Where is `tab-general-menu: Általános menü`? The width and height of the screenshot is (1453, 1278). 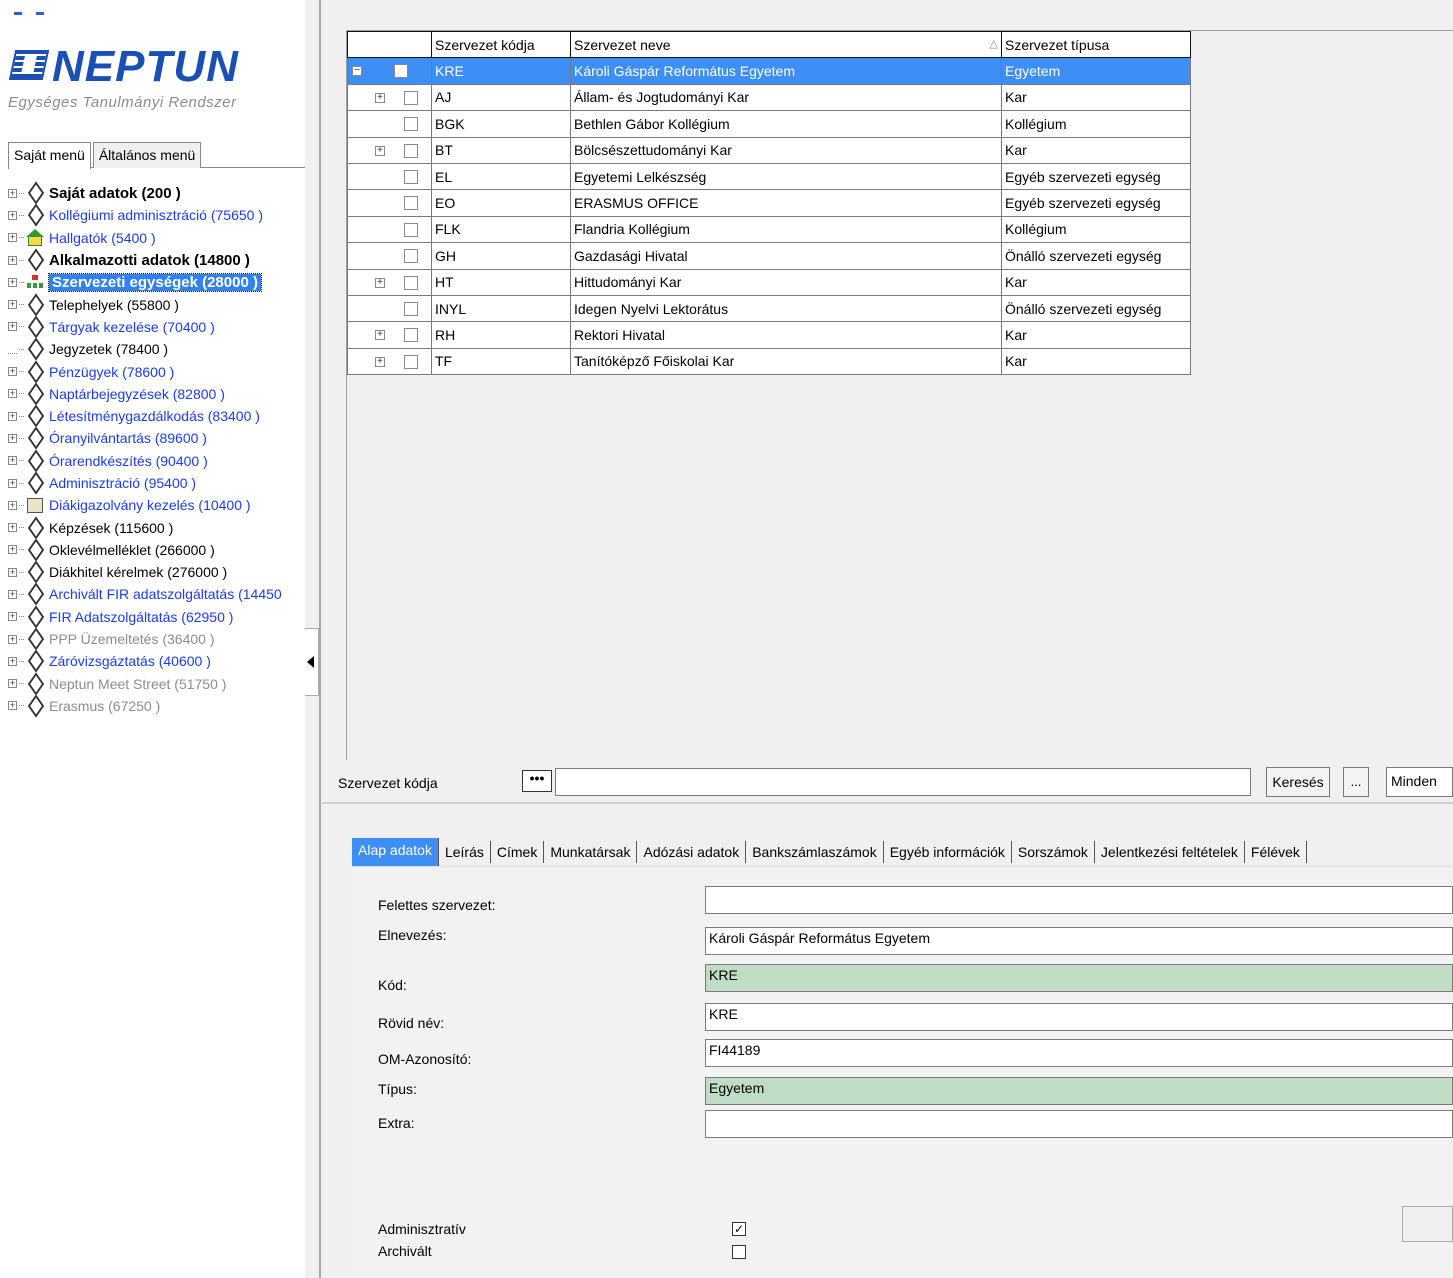 tab-general-menu: Általános menü is located at coordinates (147, 155).